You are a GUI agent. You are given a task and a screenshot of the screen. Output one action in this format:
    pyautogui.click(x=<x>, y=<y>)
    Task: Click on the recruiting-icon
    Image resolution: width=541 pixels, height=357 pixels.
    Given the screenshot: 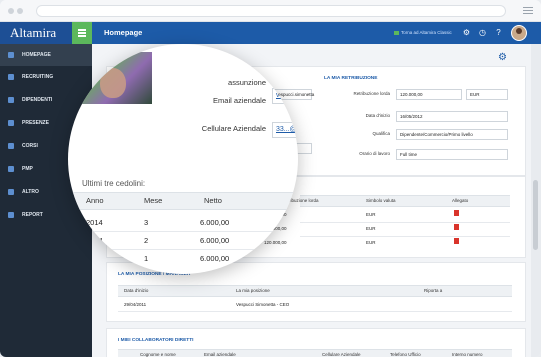 What is the action you would take?
    pyautogui.click(x=11, y=77)
    